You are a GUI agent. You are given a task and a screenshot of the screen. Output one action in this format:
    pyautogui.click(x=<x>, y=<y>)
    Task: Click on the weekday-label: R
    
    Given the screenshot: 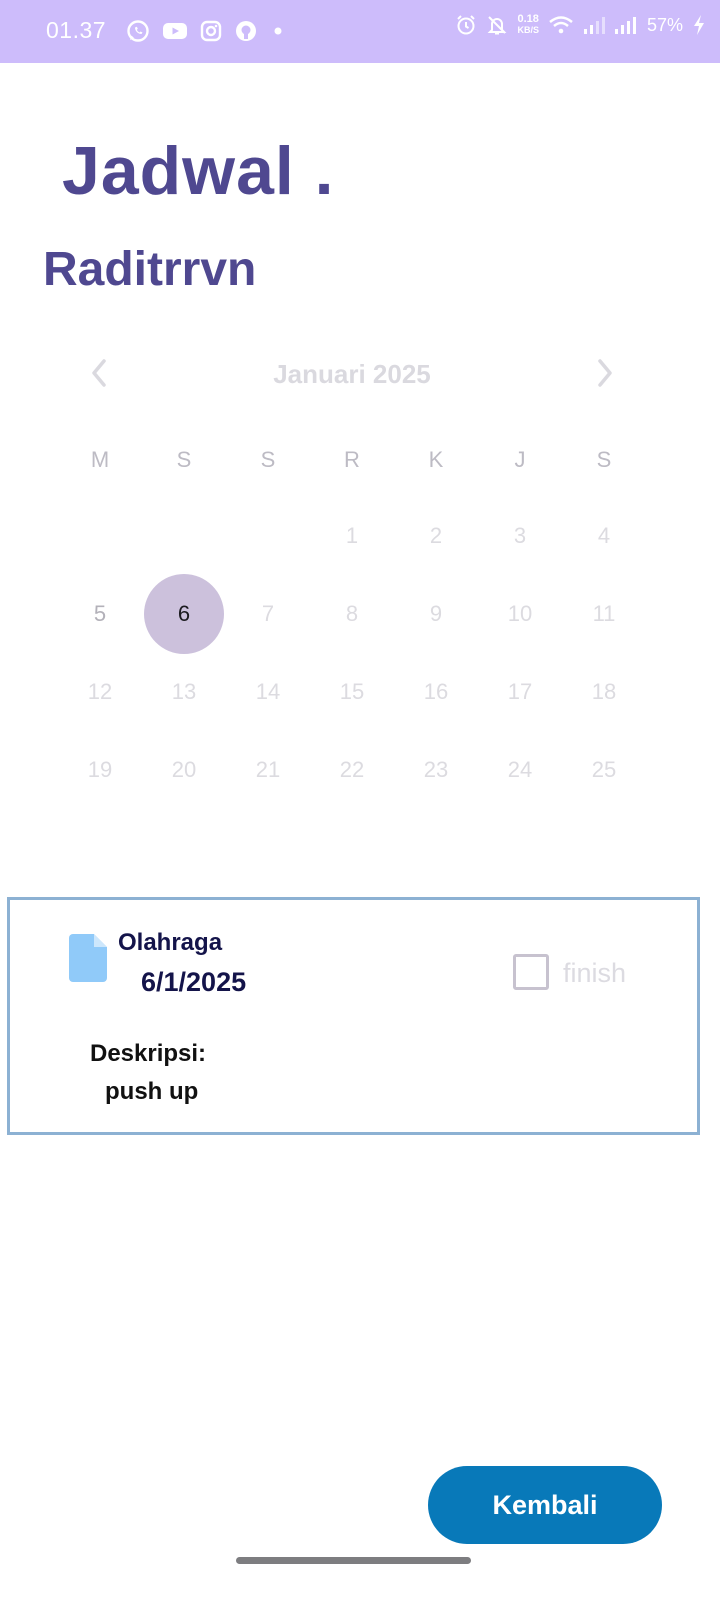 What is the action you would take?
    pyautogui.click(x=352, y=459)
    